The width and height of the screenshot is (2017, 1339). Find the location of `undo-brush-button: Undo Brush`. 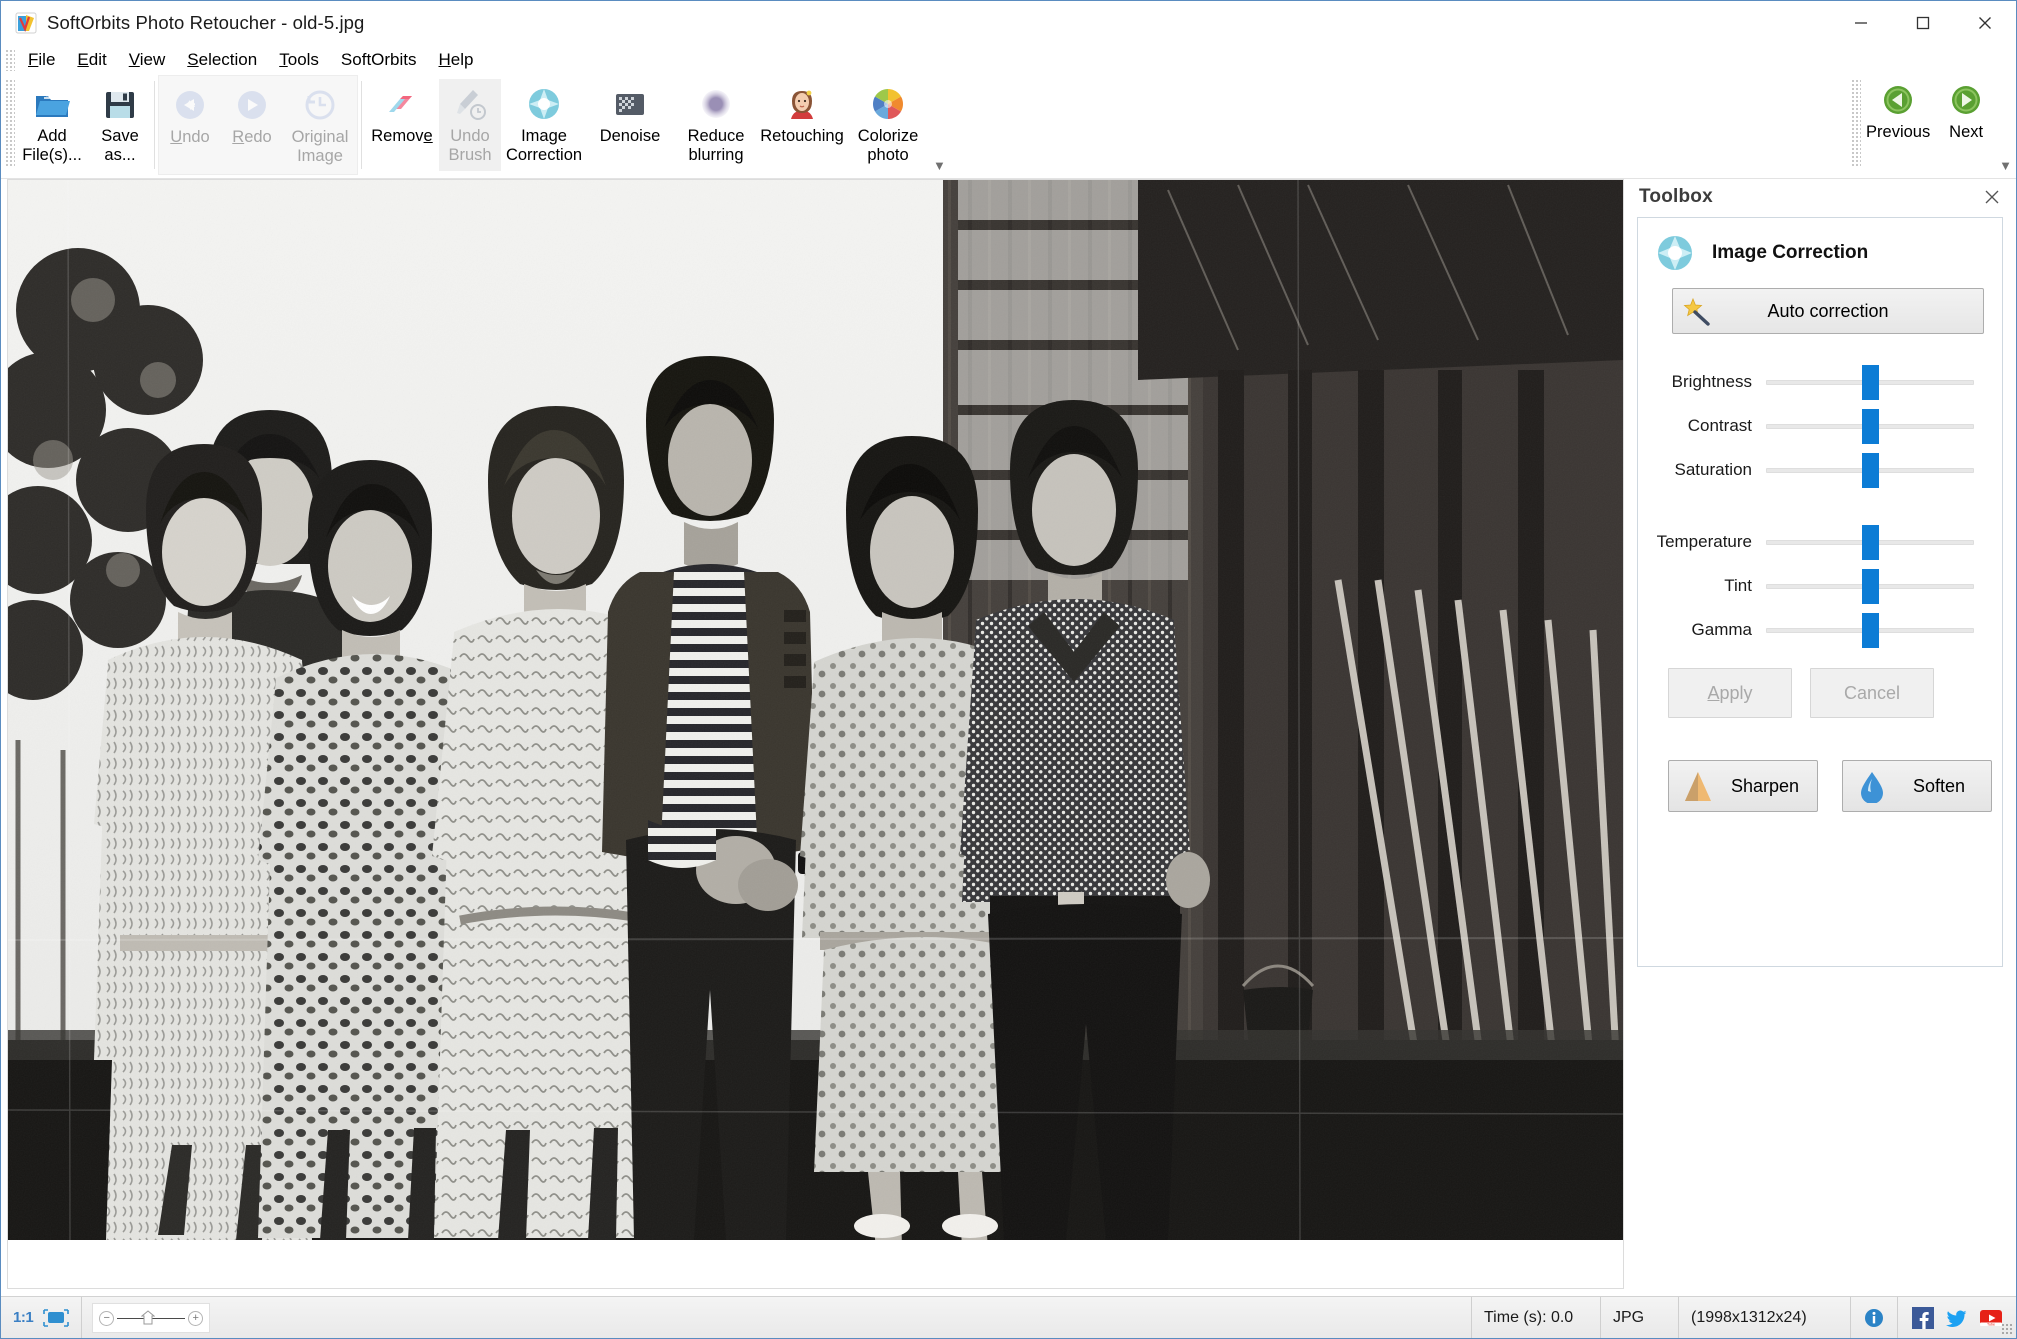

undo-brush-button: Undo Brush is located at coordinates (470, 125).